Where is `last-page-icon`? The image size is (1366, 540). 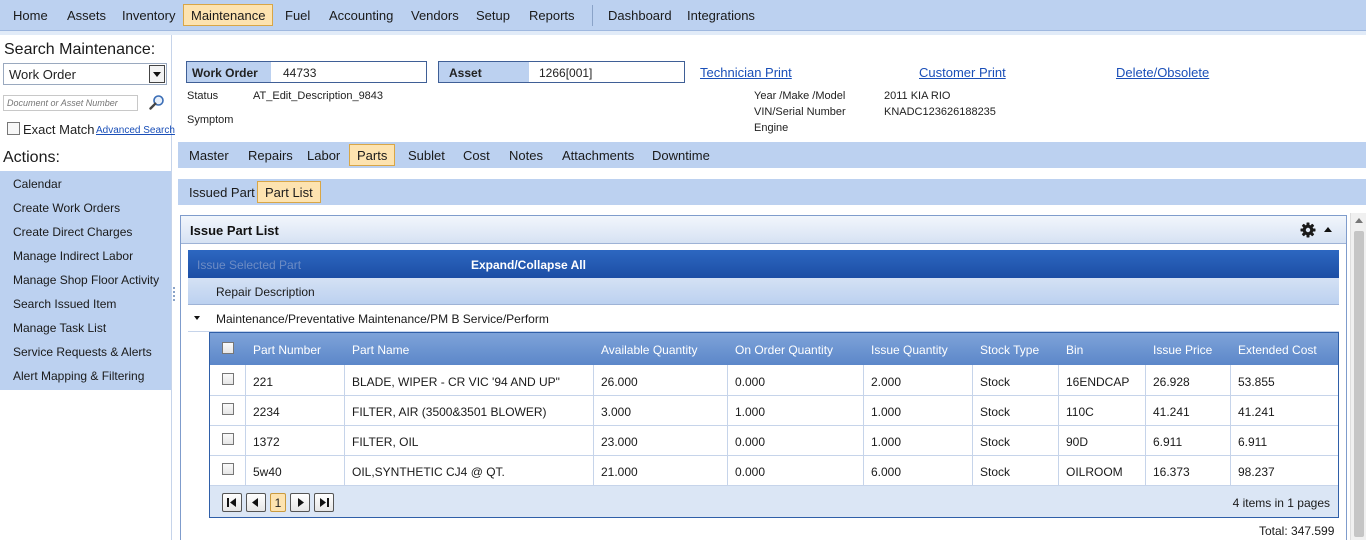
last-page-icon is located at coordinates (324, 502).